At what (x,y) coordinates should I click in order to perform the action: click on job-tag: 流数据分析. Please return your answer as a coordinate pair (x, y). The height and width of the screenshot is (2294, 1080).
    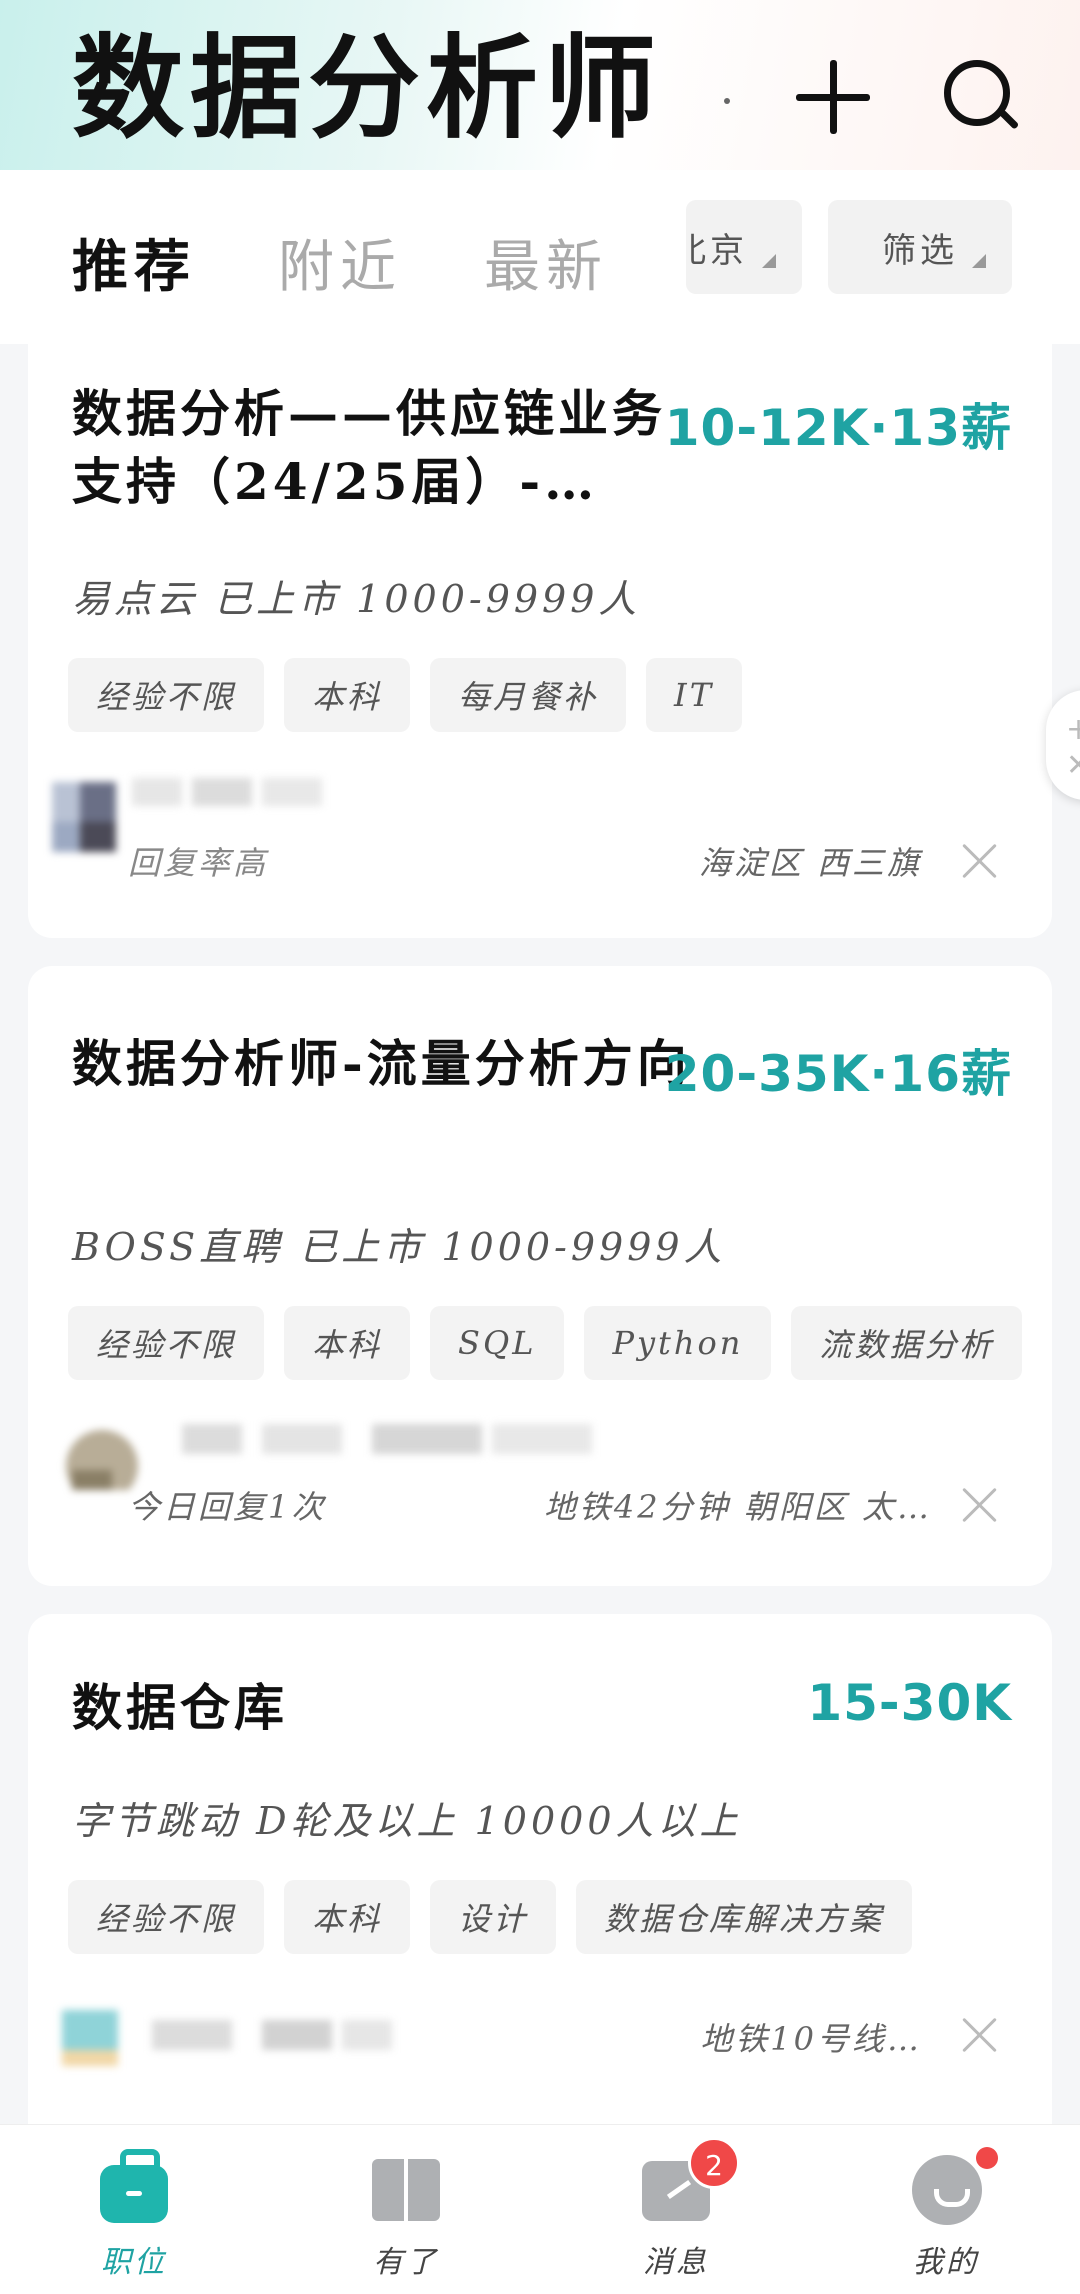
    Looking at the image, I should click on (907, 1343).